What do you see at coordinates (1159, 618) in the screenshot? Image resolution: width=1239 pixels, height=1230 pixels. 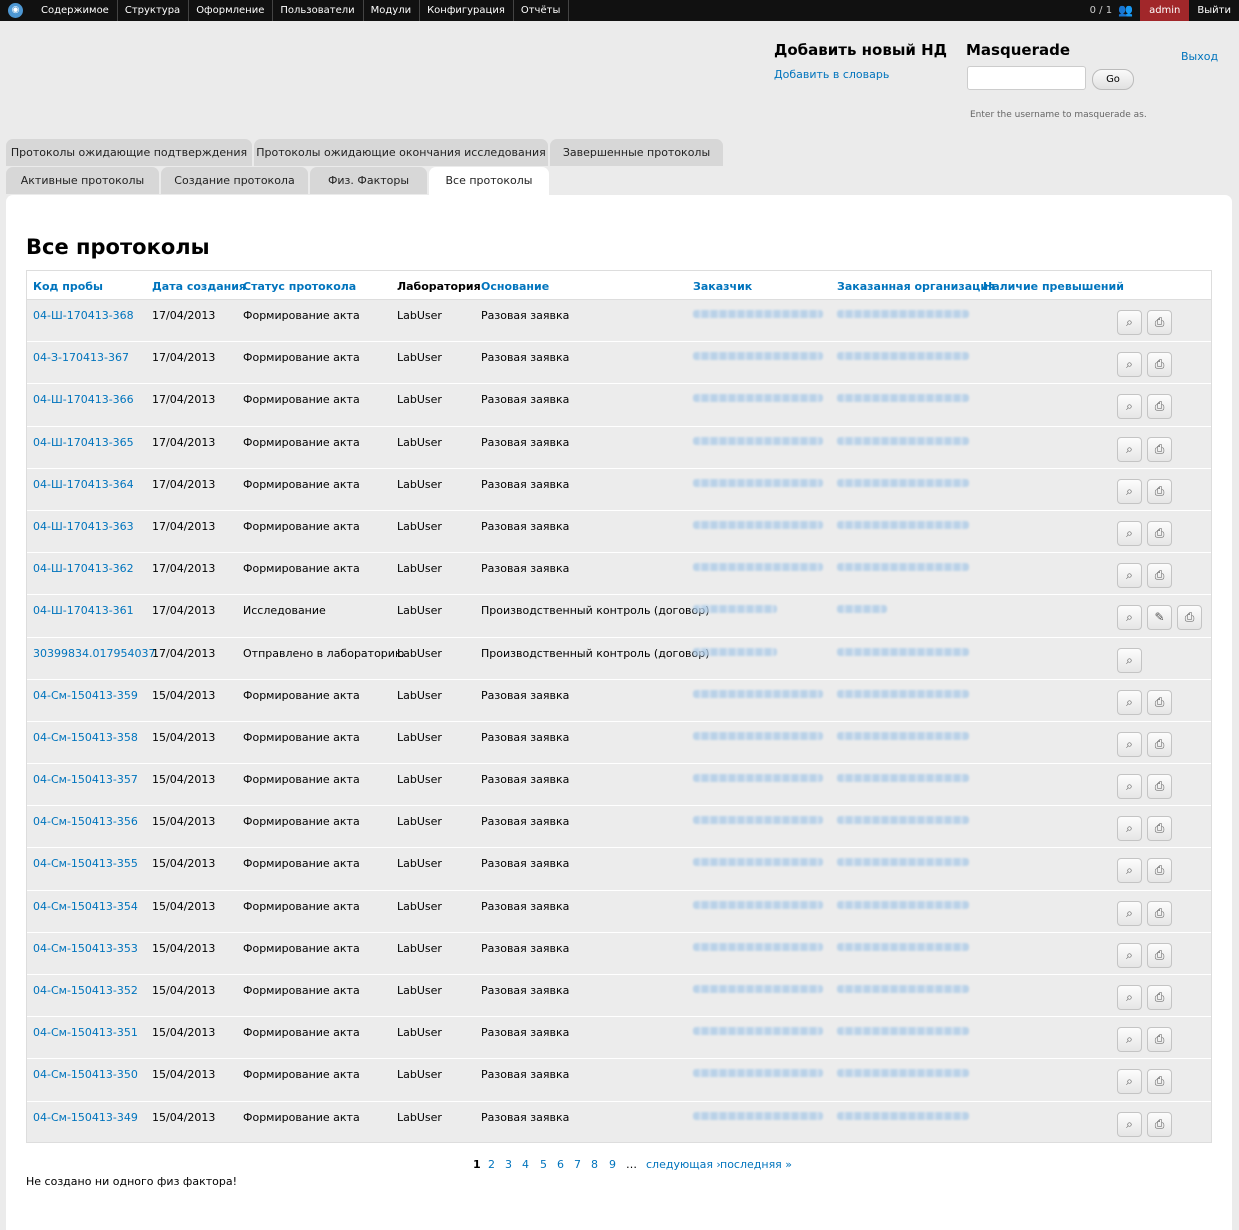 I see `edit-button: ✎` at bounding box center [1159, 618].